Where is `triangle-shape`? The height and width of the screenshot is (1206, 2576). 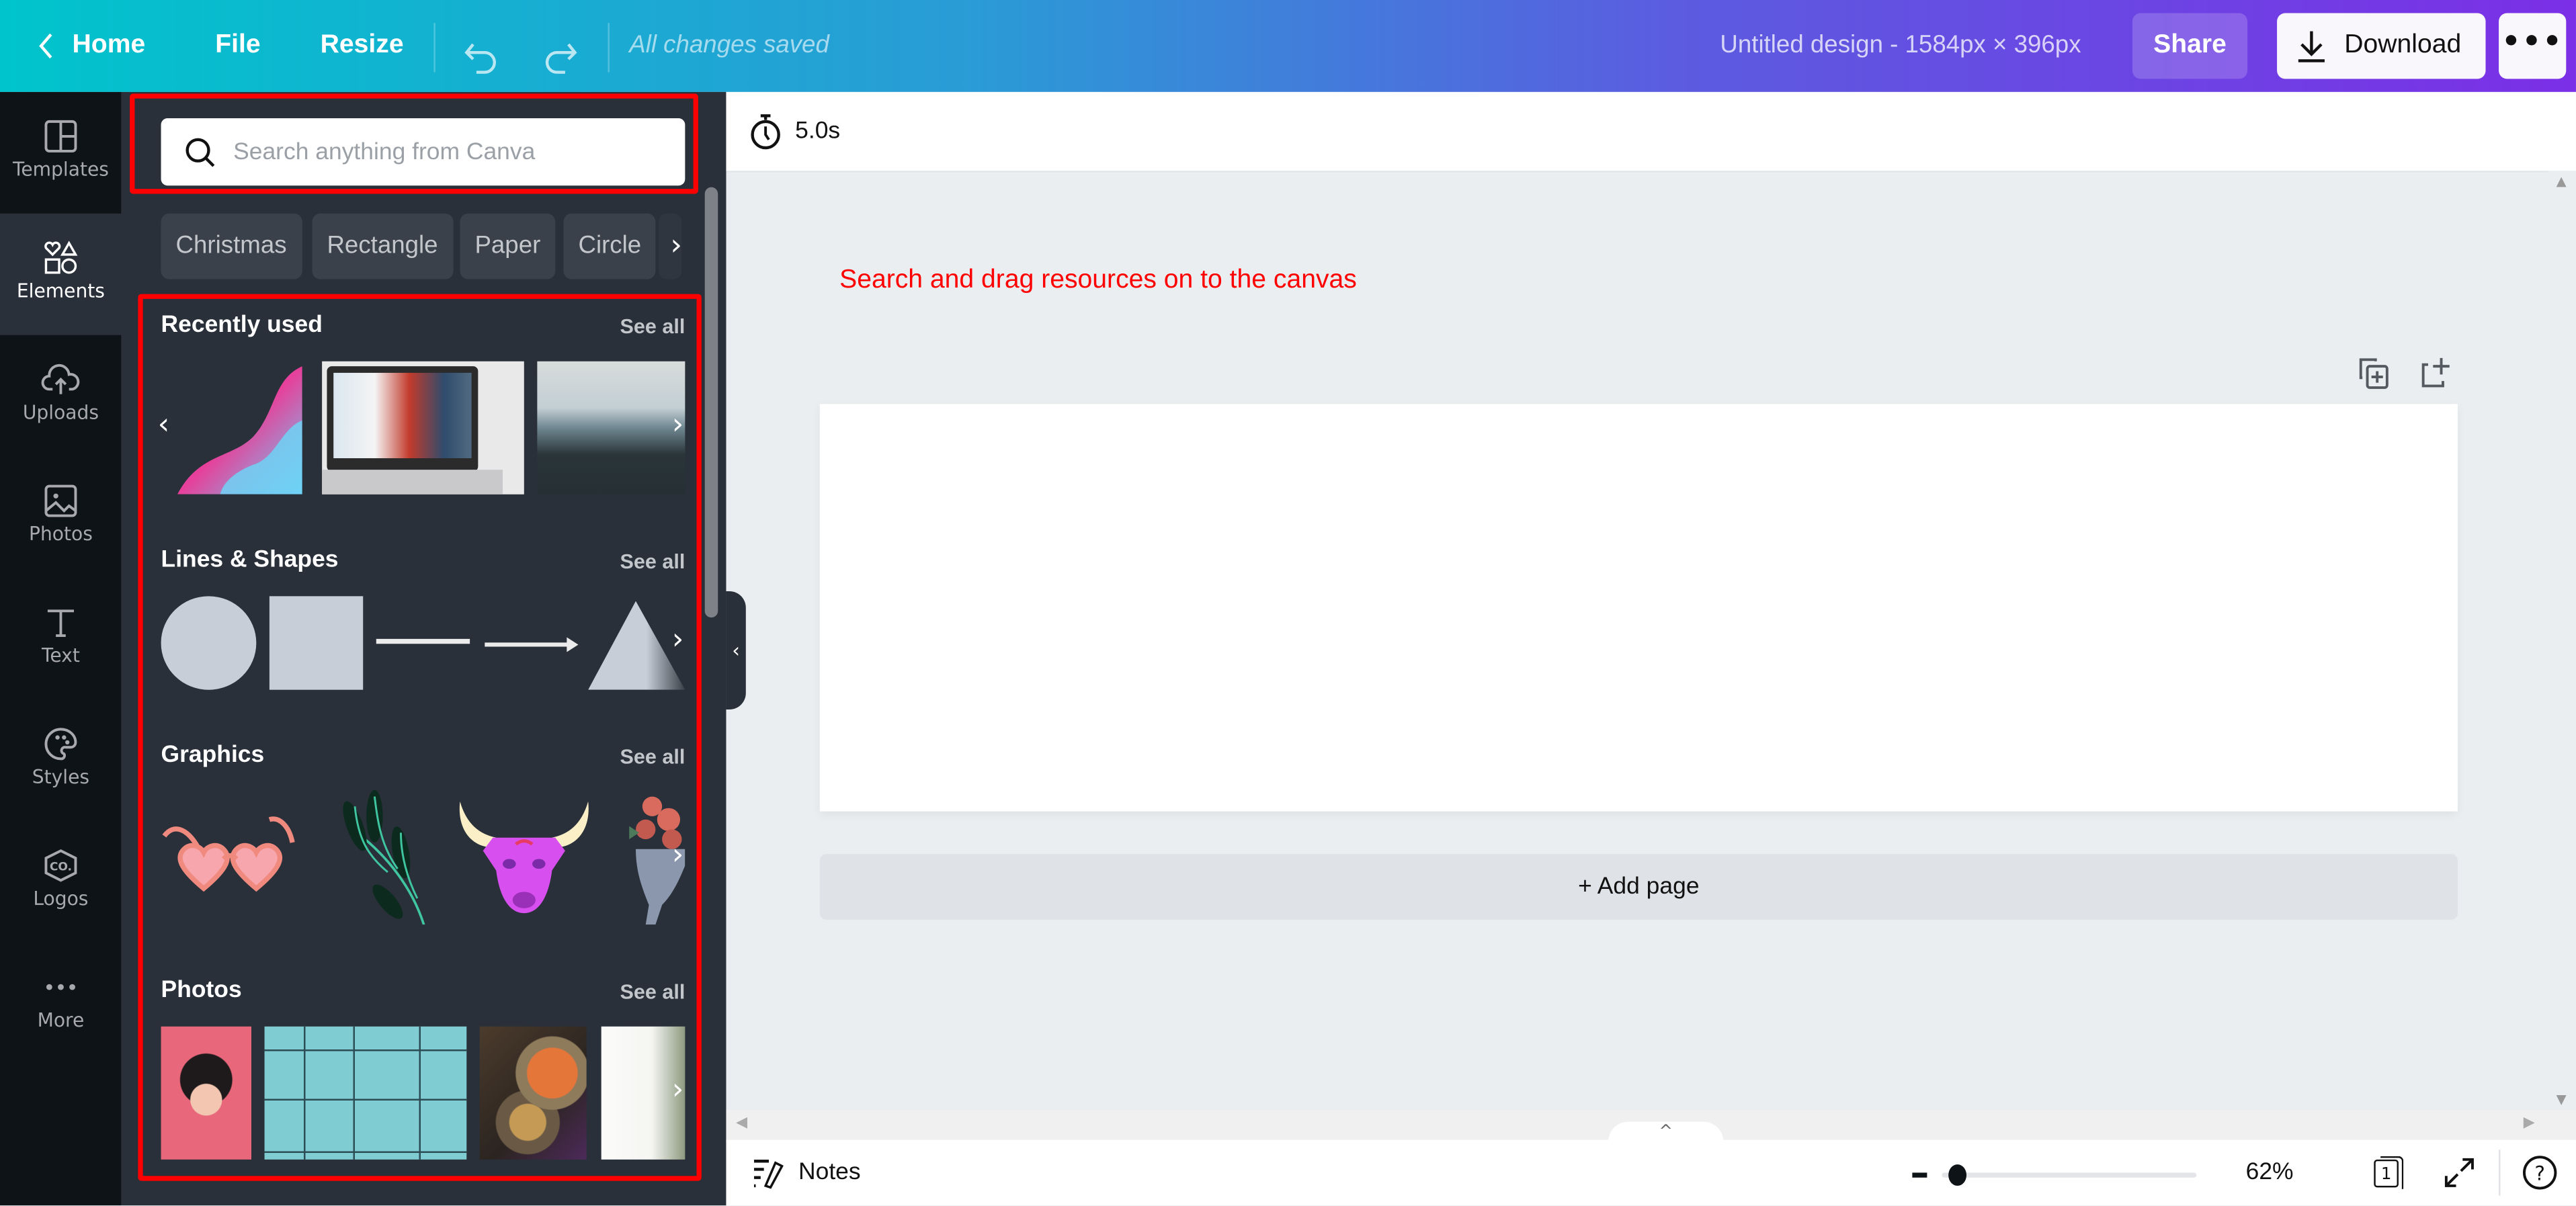
triangle-shape is located at coordinates (636, 645).